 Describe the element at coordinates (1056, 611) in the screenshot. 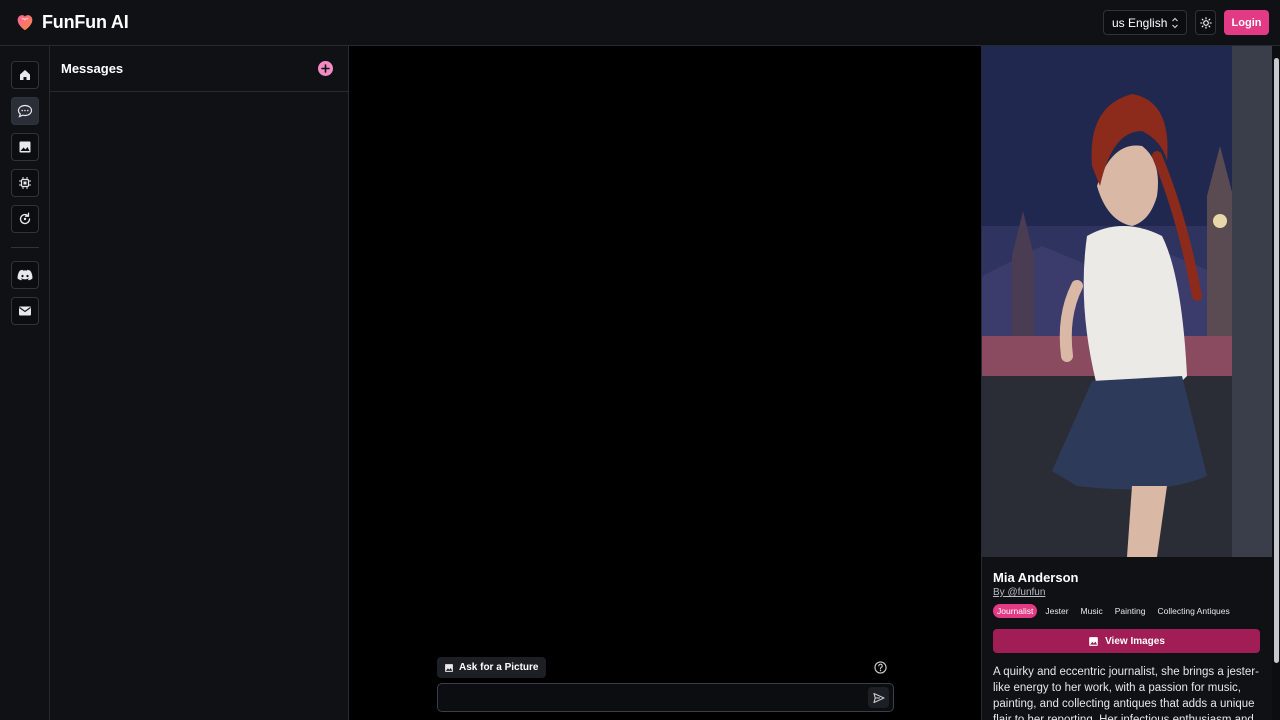

I see `tag-jester: Jester` at that location.